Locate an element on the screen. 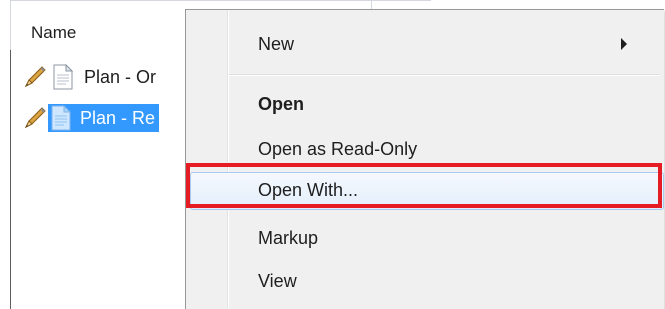  file-row: Plan - Or is located at coordinates (91, 77).